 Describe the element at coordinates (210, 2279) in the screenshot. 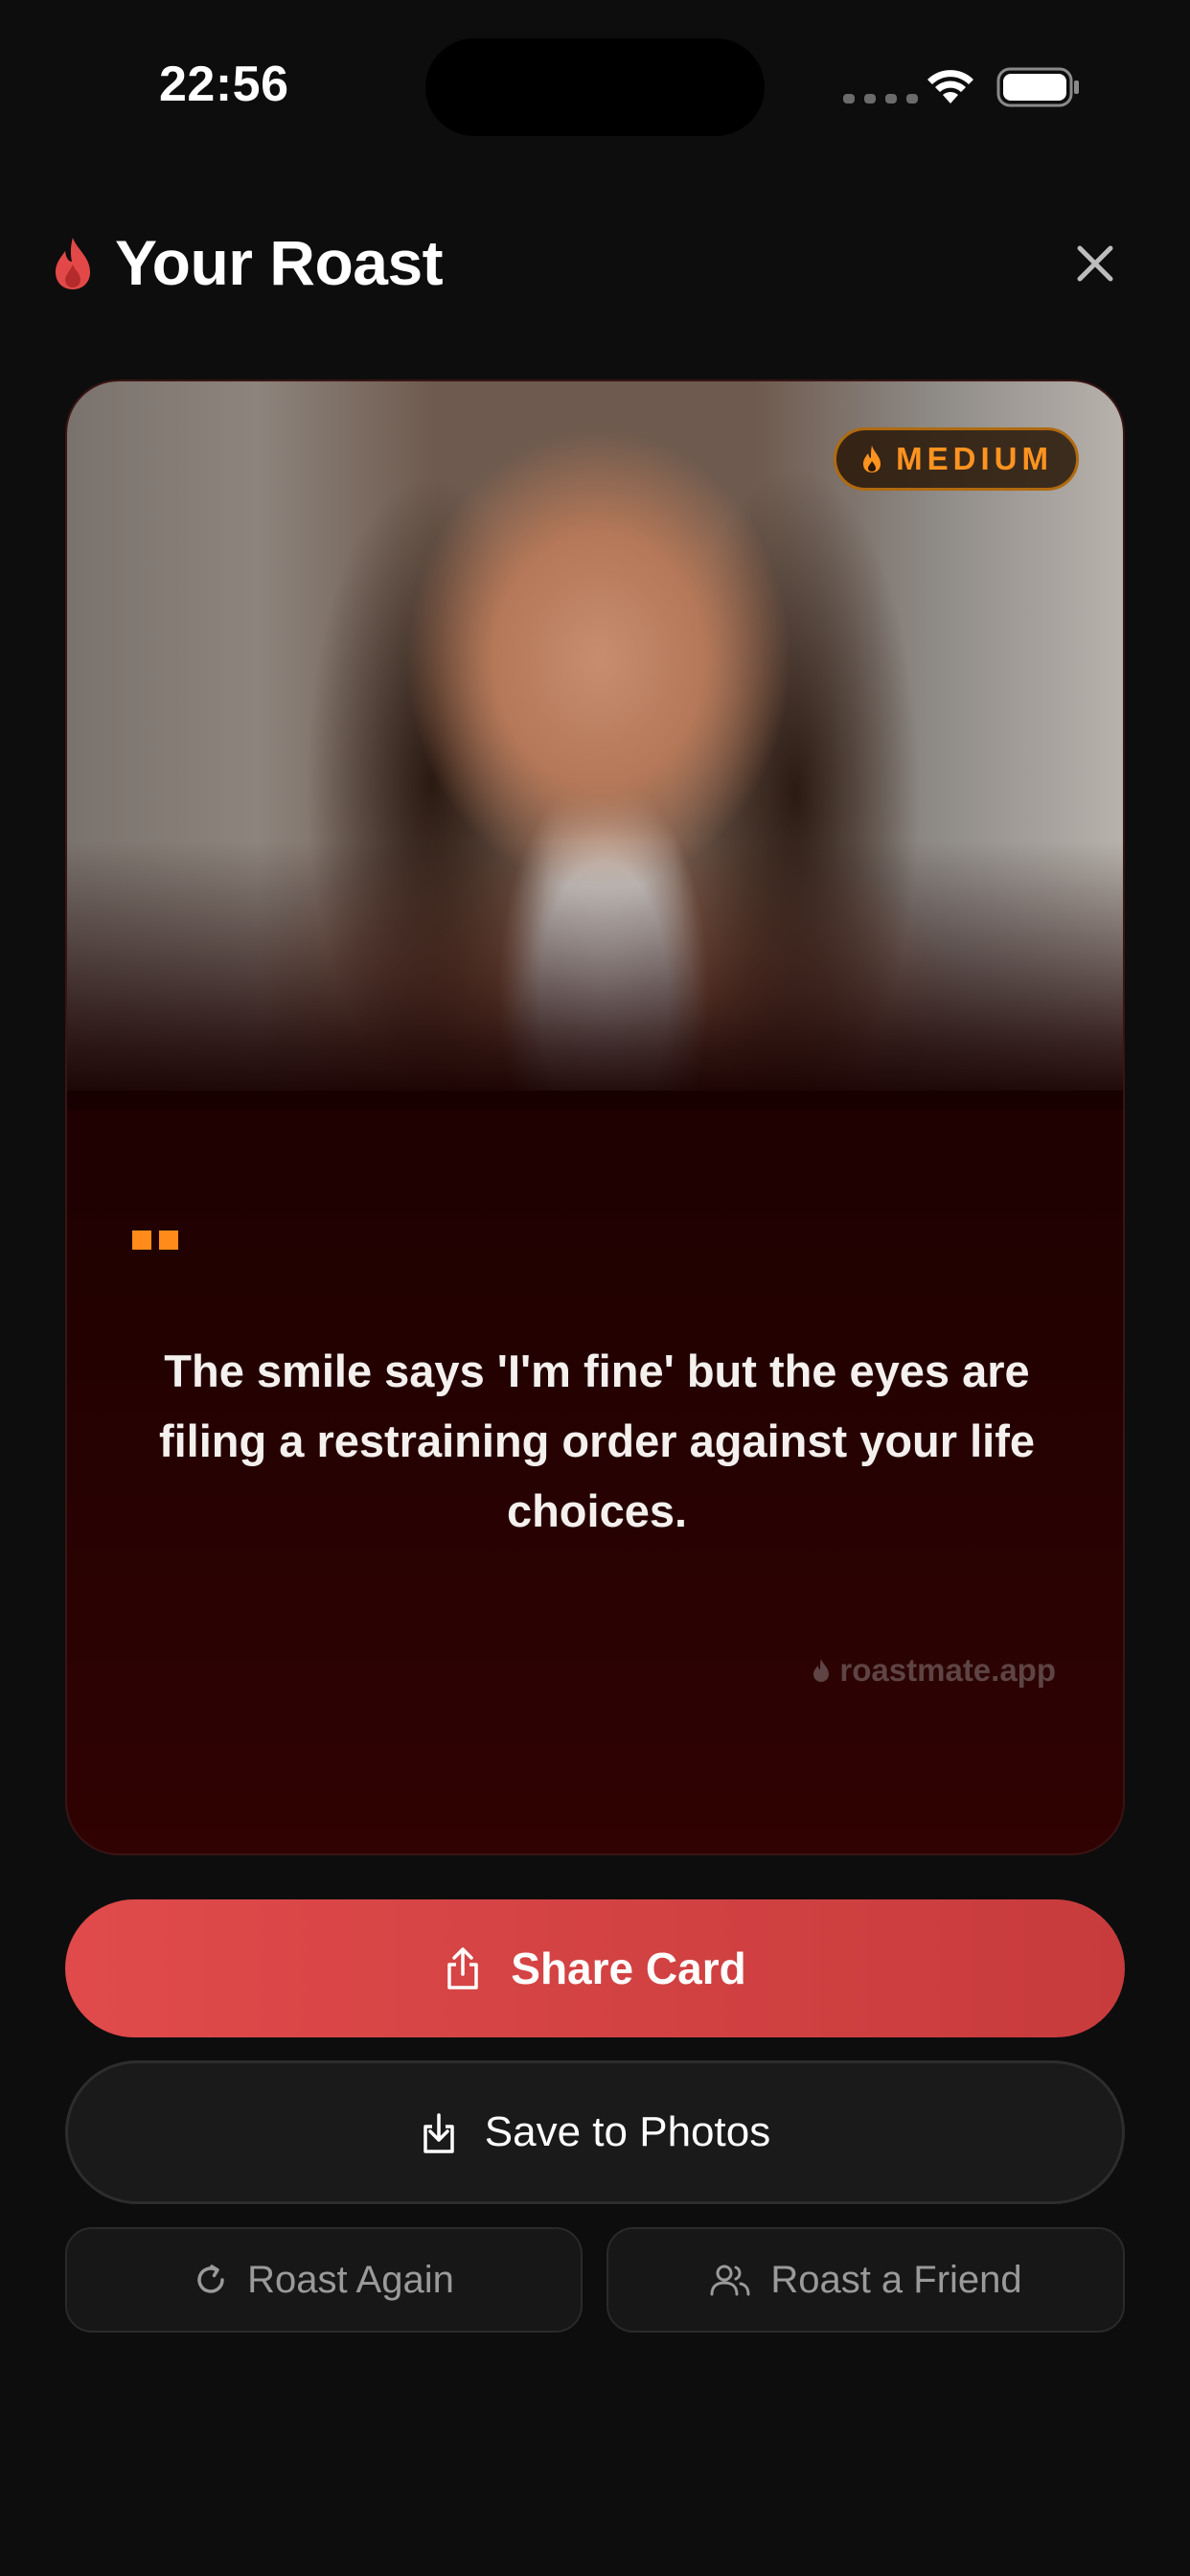

I see `refresh-icon` at that location.